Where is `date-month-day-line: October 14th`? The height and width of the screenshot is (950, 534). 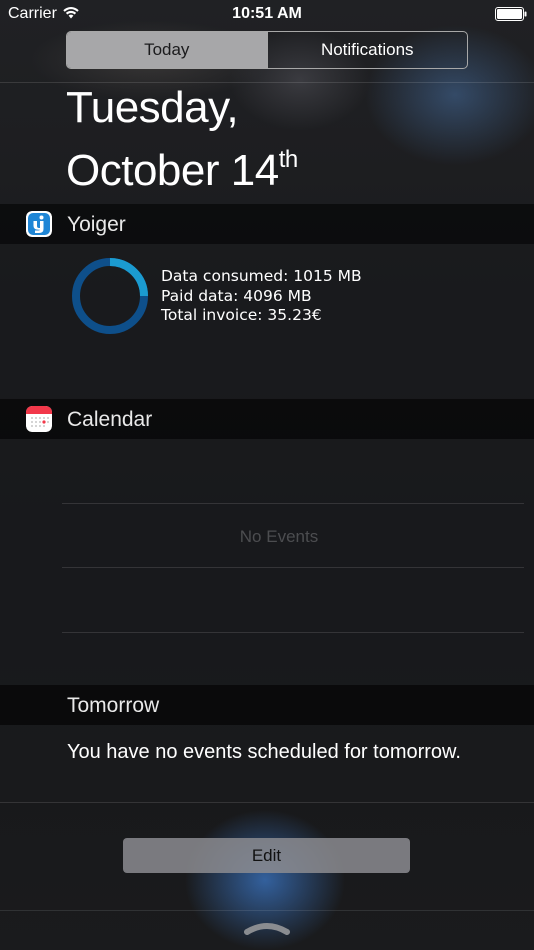 date-month-day-line: October 14th is located at coordinates (182, 165).